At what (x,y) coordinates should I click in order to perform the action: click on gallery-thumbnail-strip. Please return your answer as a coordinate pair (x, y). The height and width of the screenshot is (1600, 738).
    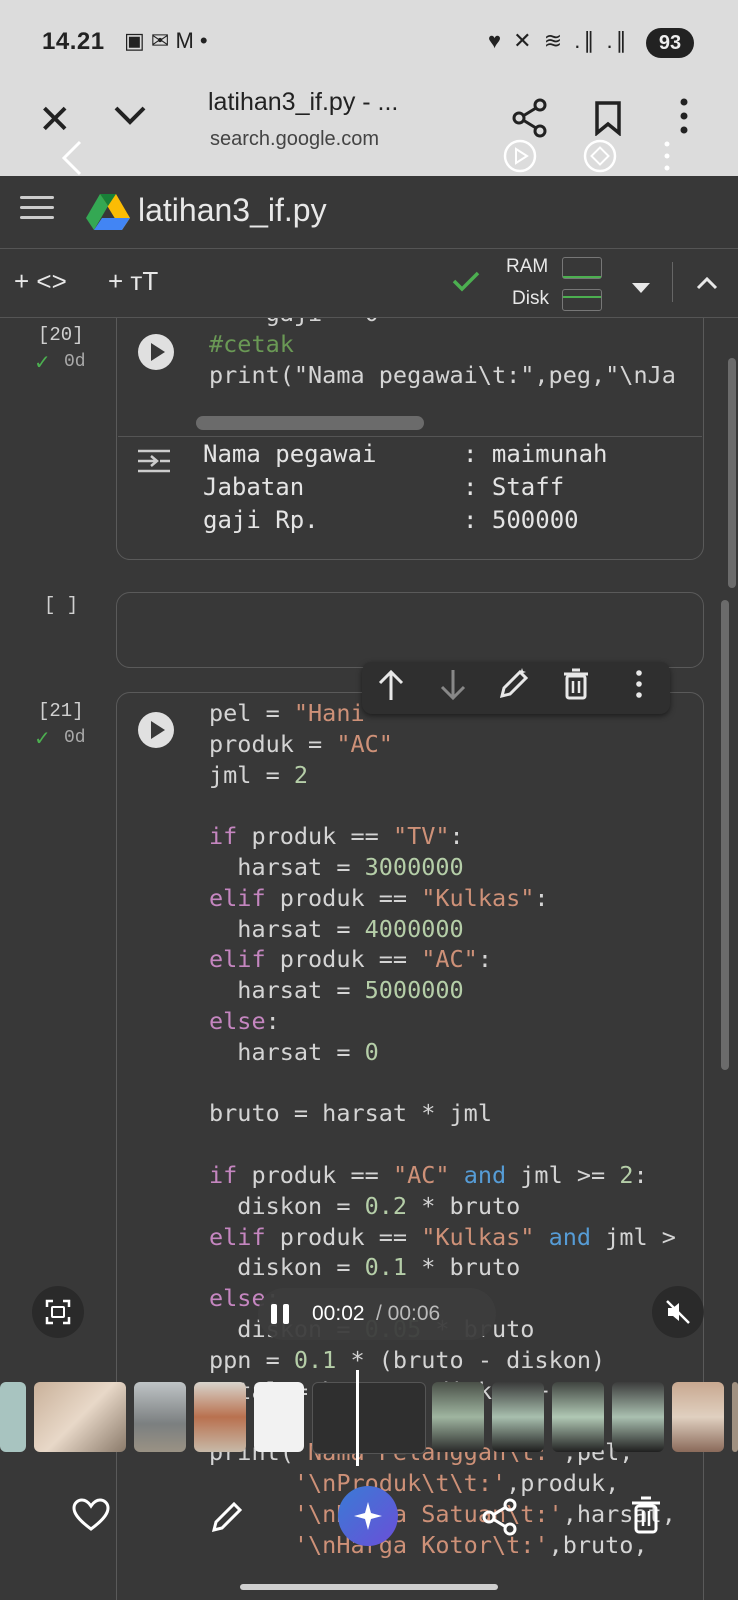
    Looking at the image, I should click on (369, 1420).